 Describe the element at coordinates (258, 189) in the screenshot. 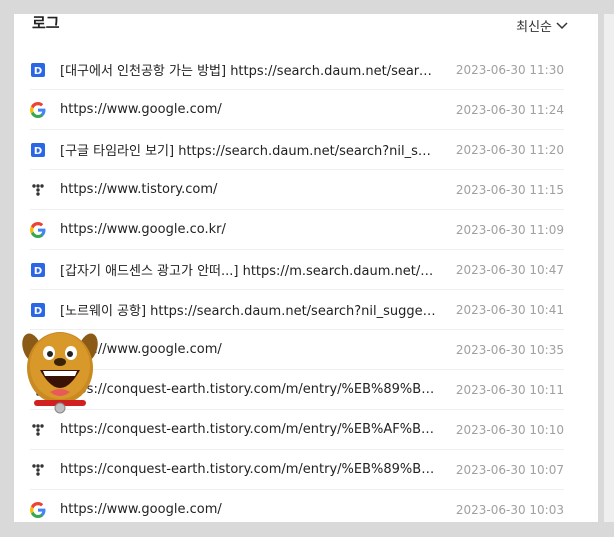

I see `log-link: https://www.tistory.com/` at that location.